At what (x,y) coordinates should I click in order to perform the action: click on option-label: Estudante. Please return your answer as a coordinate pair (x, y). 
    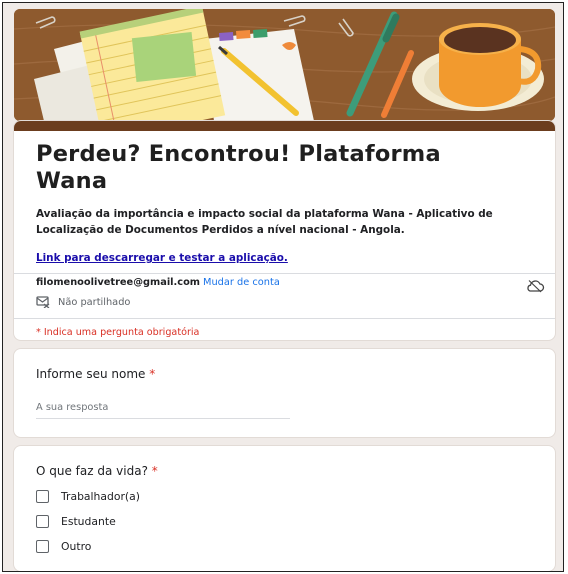
    Looking at the image, I should click on (88, 521).